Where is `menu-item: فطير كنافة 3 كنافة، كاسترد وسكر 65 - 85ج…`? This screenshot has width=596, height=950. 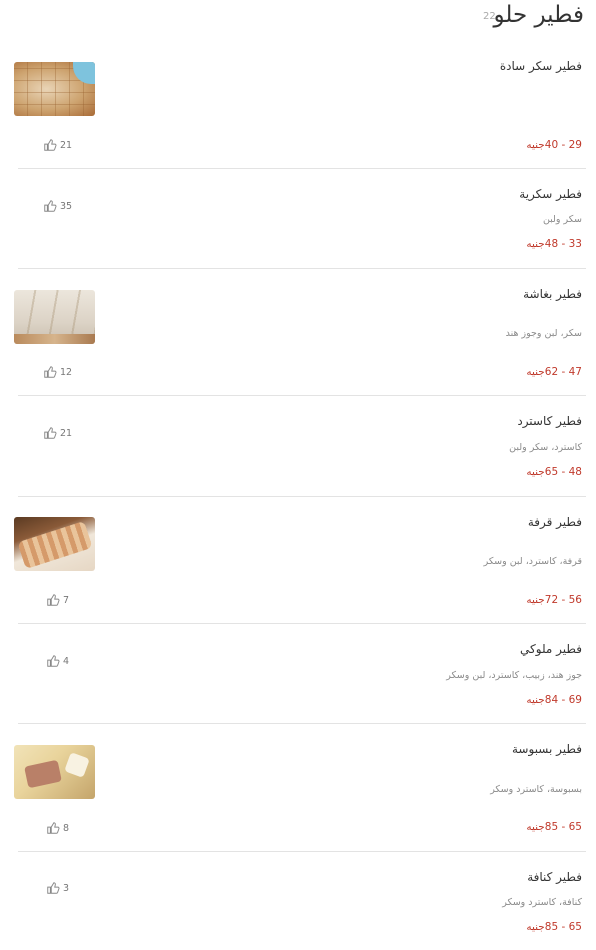
menu-item: فطير كنافة 3 كنافة، كاسترد وسكر 65 - 85ج… is located at coordinates (302, 901).